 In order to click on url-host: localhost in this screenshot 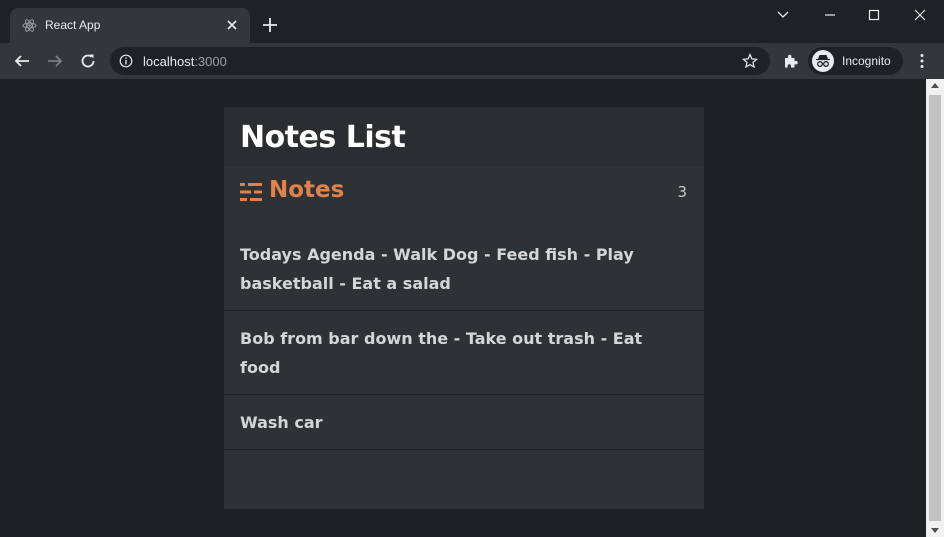, I will do `click(169, 61)`.